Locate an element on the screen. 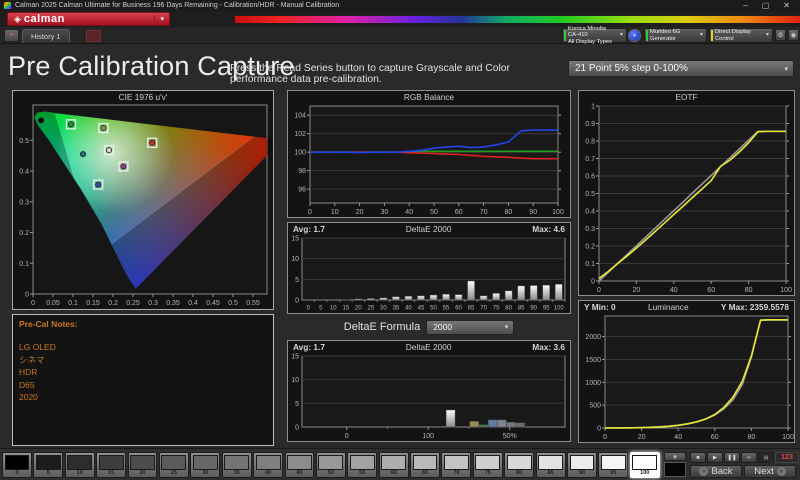 The width and height of the screenshot is (800, 480). gray-patch-button-55: 55 is located at coordinates (362, 465).